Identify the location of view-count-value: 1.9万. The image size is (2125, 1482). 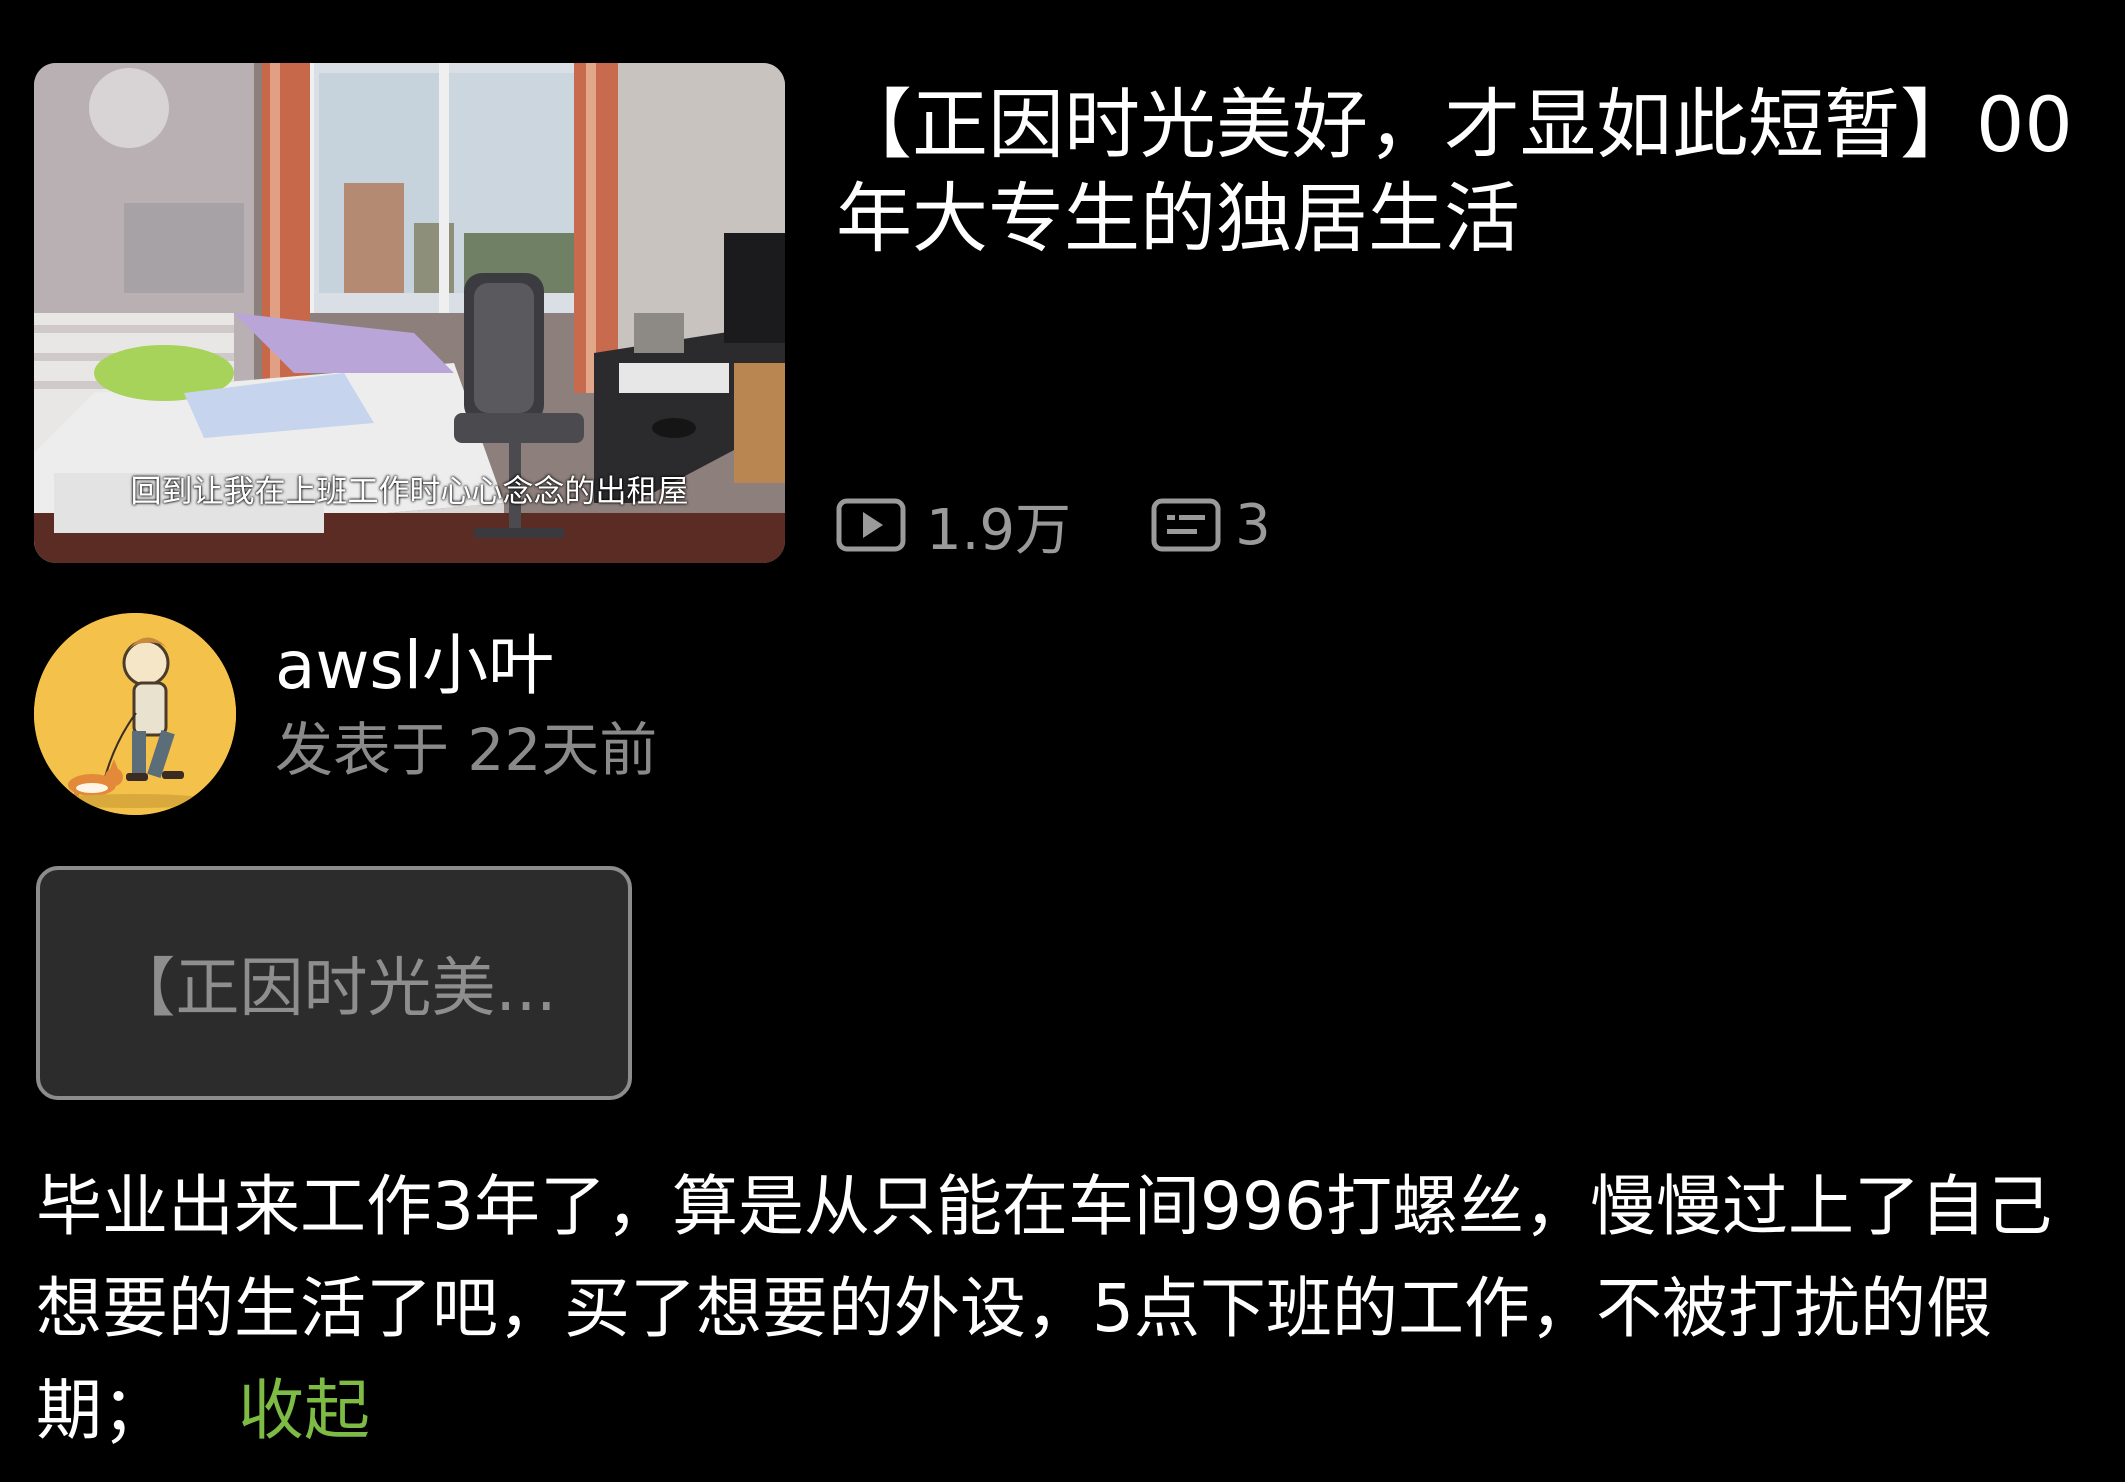
(999, 530).